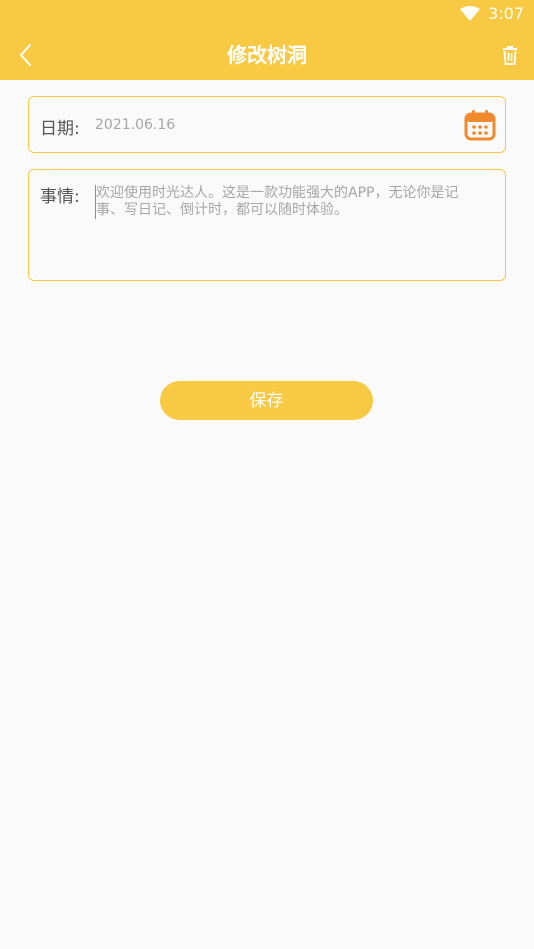 The width and height of the screenshot is (534, 949). I want to click on status-icons: 3:07, so click(492, 13).